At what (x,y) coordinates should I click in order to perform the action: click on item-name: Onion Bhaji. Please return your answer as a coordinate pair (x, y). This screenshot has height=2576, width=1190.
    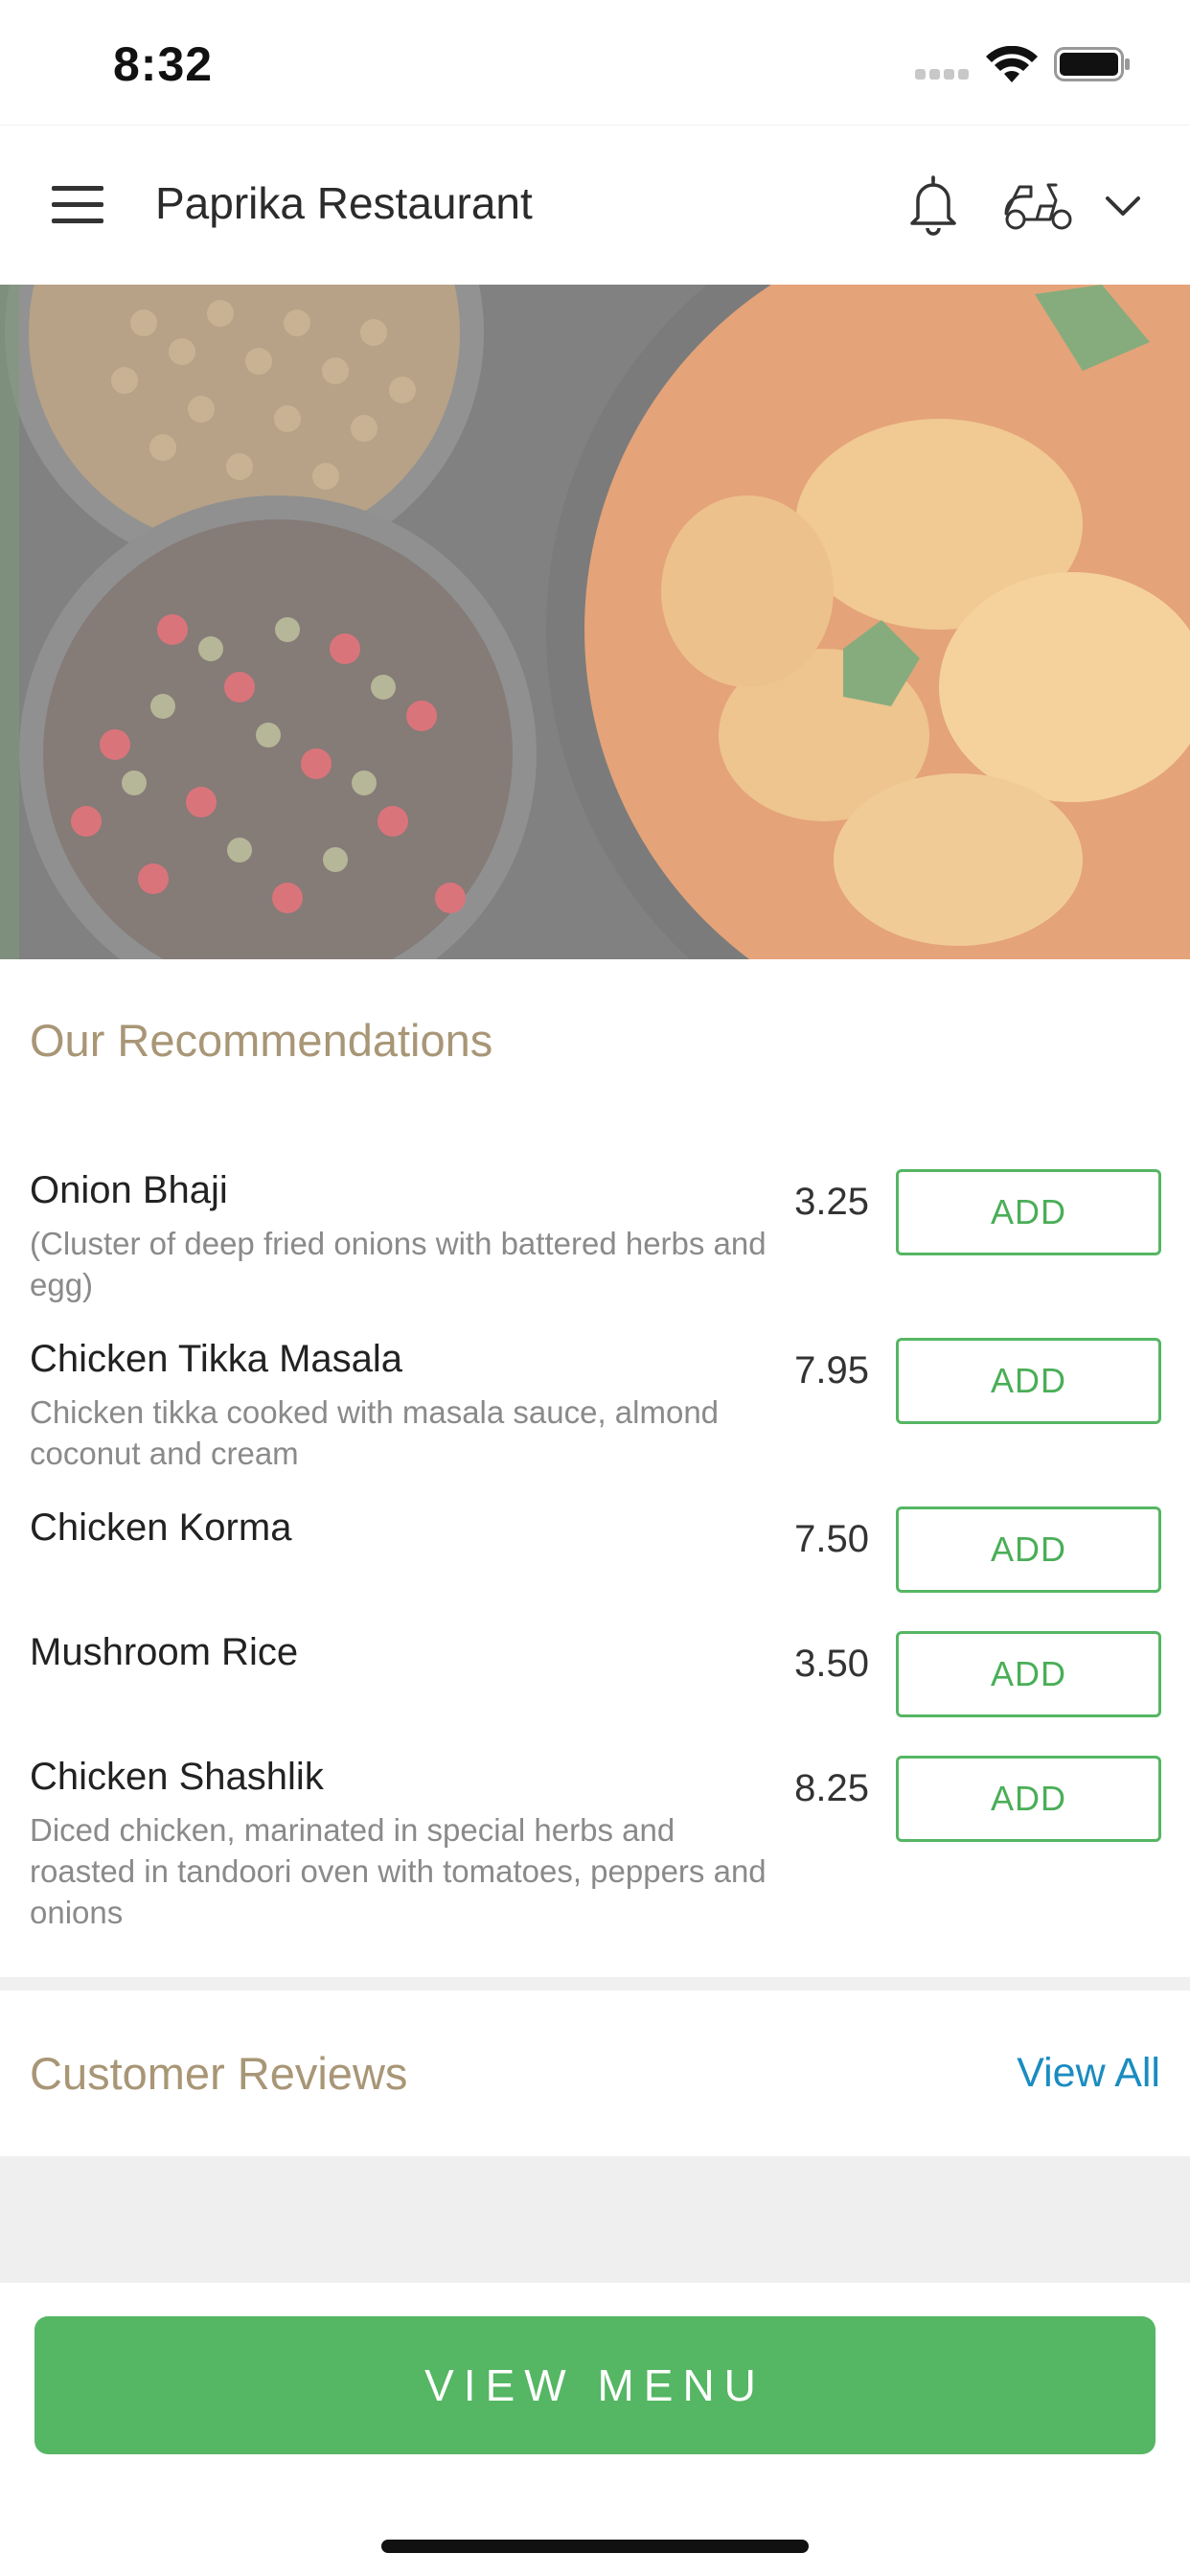
    Looking at the image, I should click on (129, 1190).